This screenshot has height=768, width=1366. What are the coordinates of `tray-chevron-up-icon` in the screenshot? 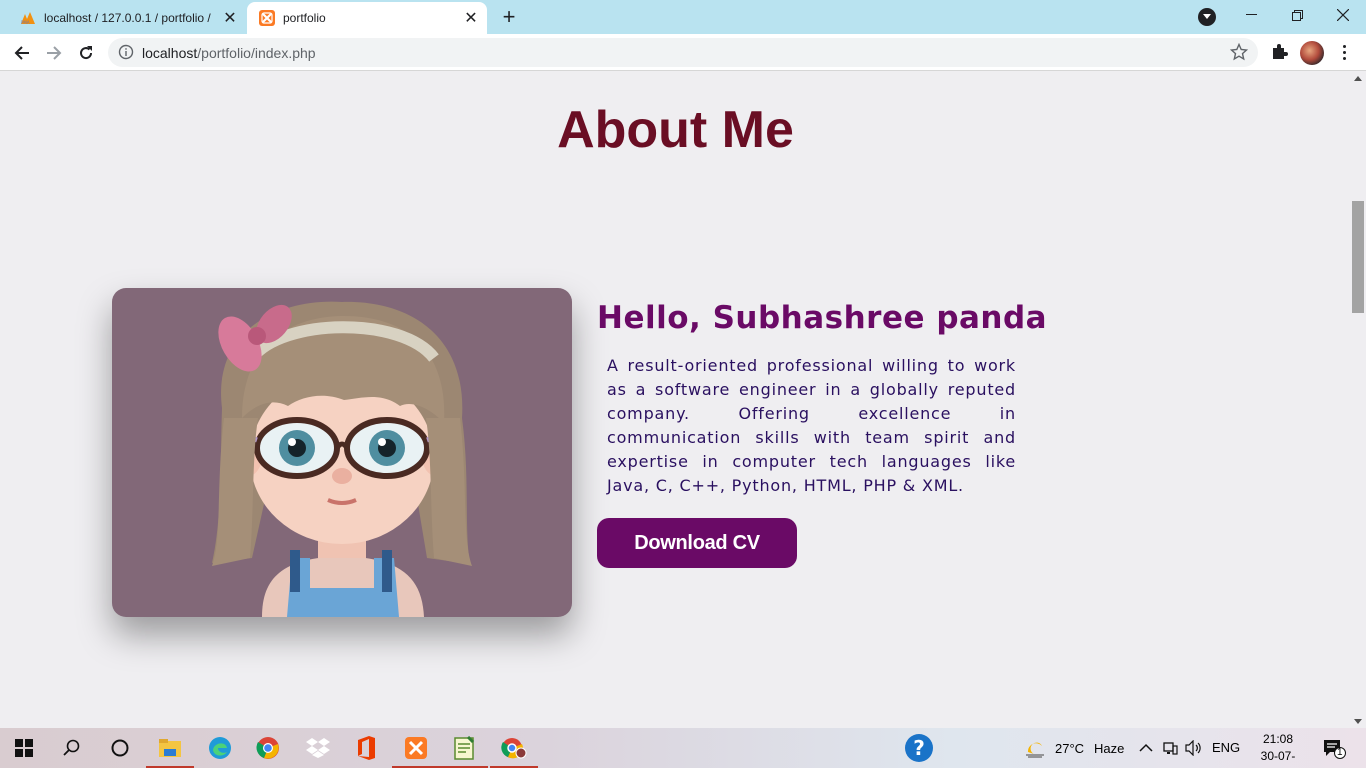 It's located at (1146, 748).